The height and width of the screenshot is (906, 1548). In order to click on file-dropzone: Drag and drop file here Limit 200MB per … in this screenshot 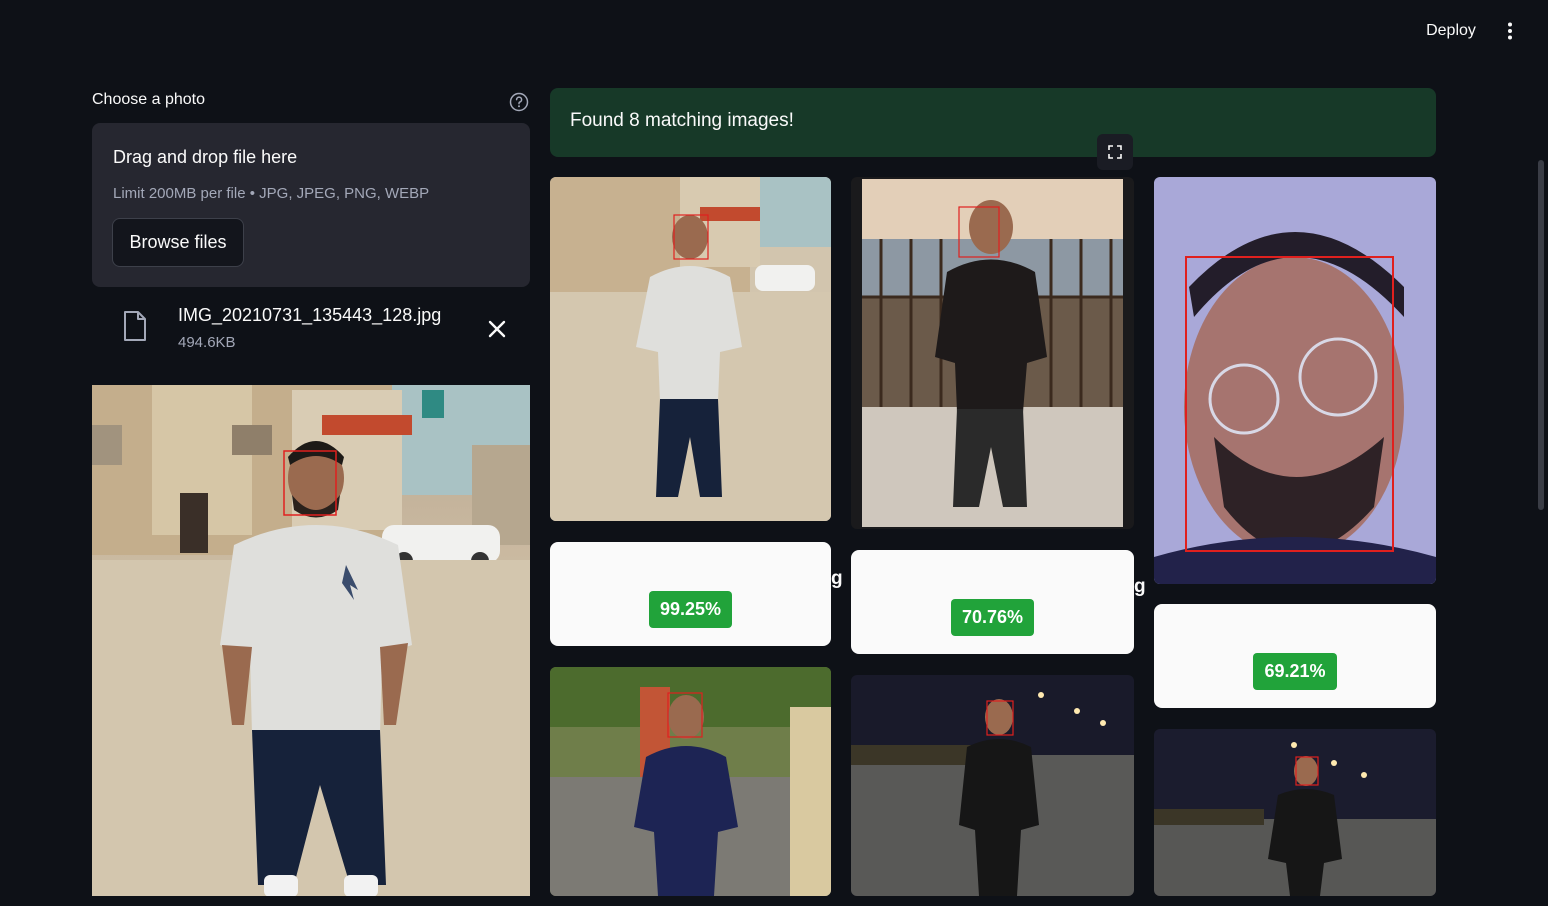, I will do `click(311, 205)`.